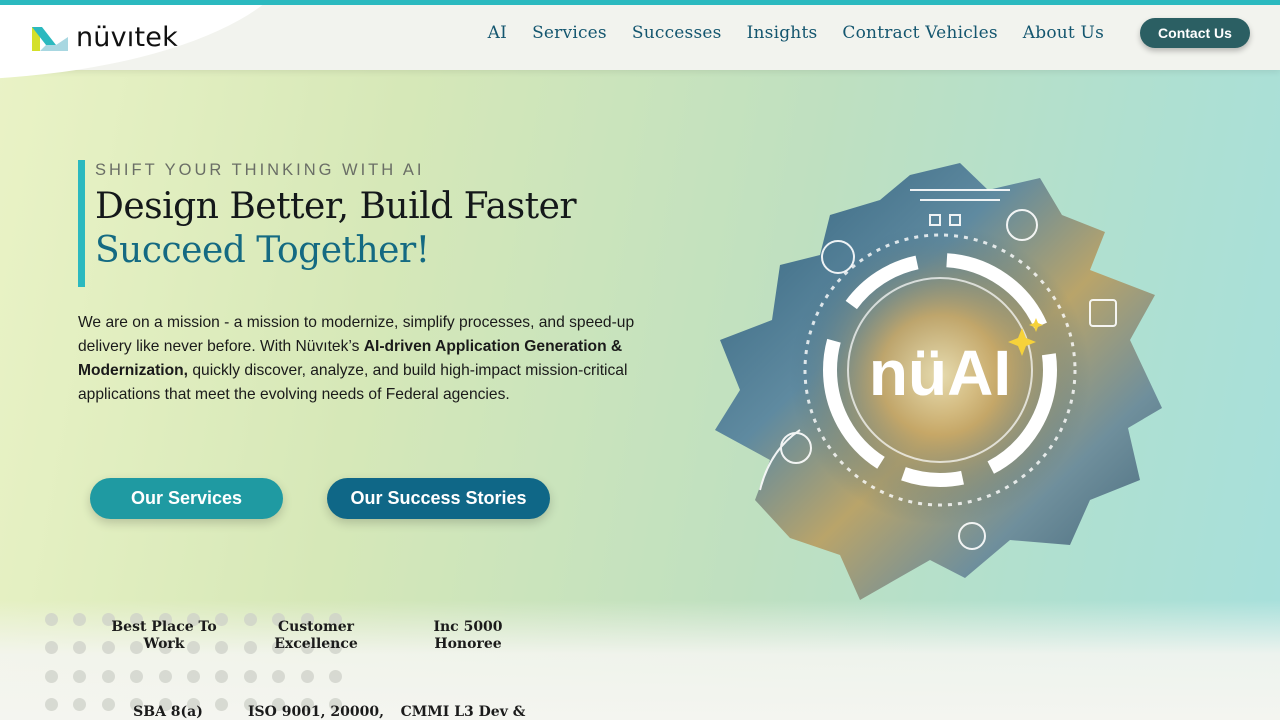  What do you see at coordinates (316, 635) in the screenshot?
I see `badge-customer-excellence: Customer Excellence` at bounding box center [316, 635].